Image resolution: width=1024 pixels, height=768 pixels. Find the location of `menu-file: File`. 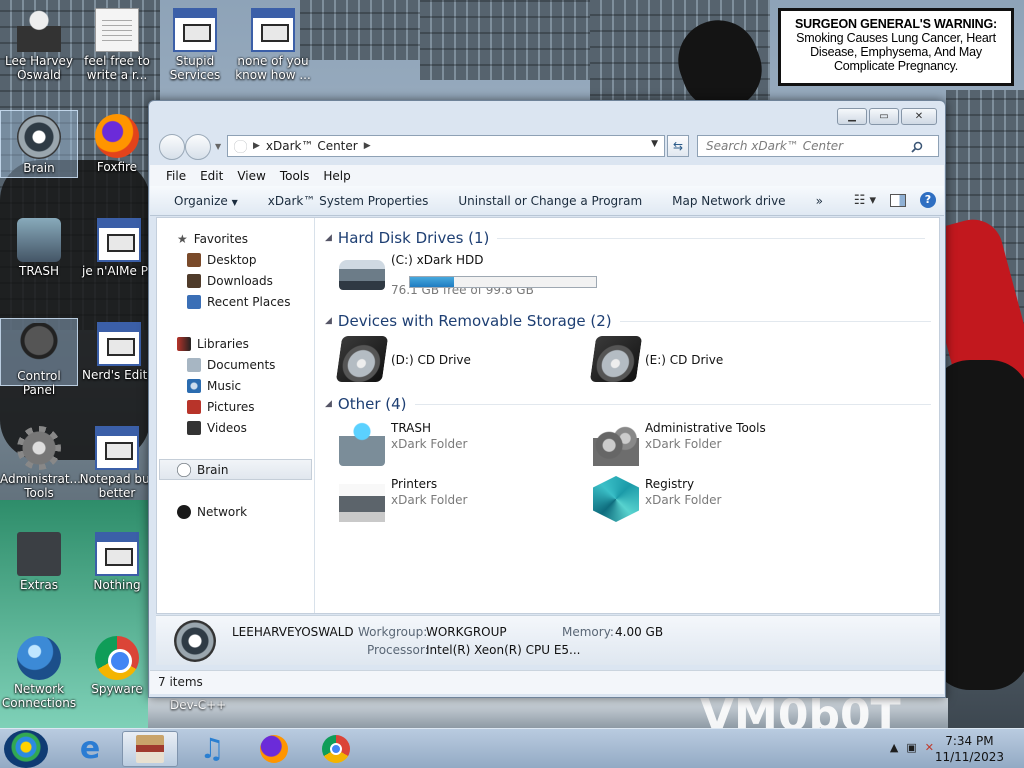

menu-file: File is located at coordinates (176, 176).